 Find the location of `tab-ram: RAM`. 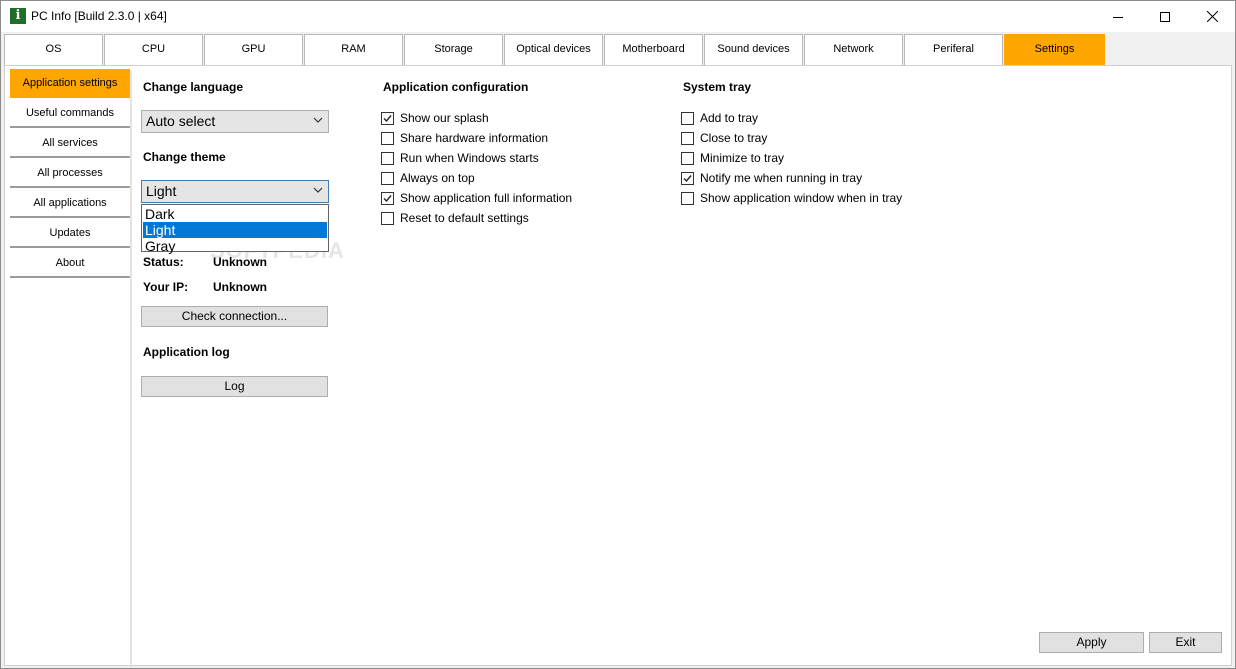

tab-ram: RAM is located at coordinates (353, 49).